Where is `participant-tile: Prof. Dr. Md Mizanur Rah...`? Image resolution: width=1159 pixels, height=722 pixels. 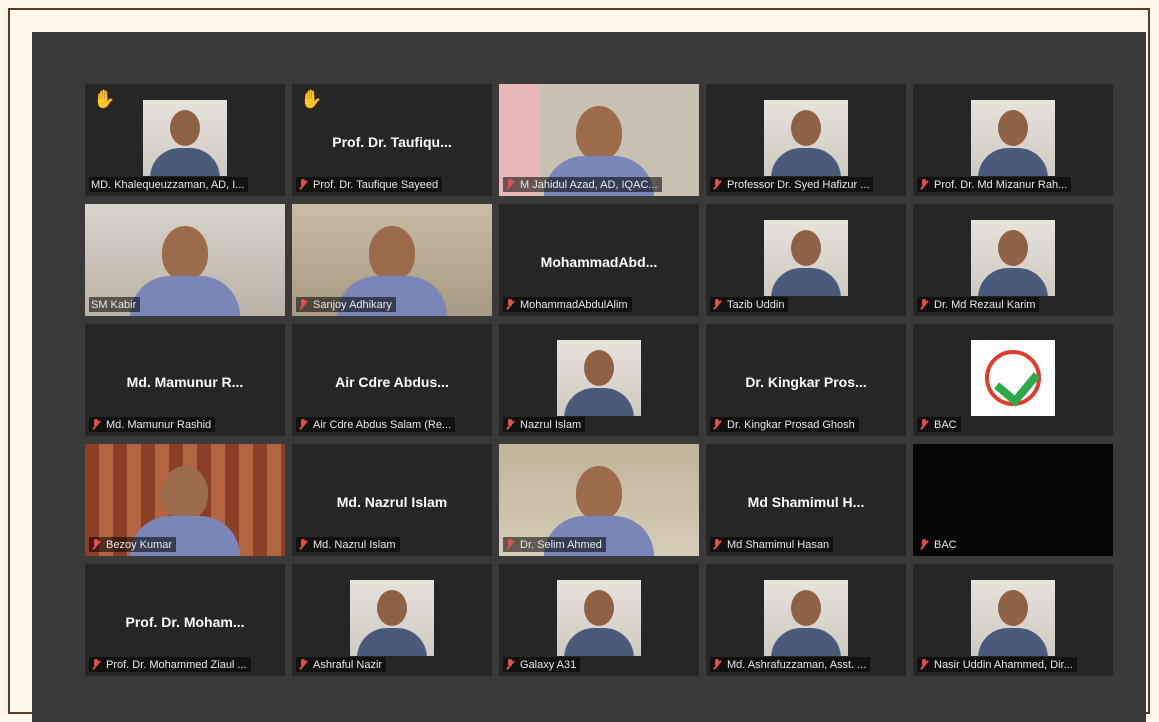
participant-tile: Prof. Dr. Md Mizanur Rah... is located at coordinates (1013, 140).